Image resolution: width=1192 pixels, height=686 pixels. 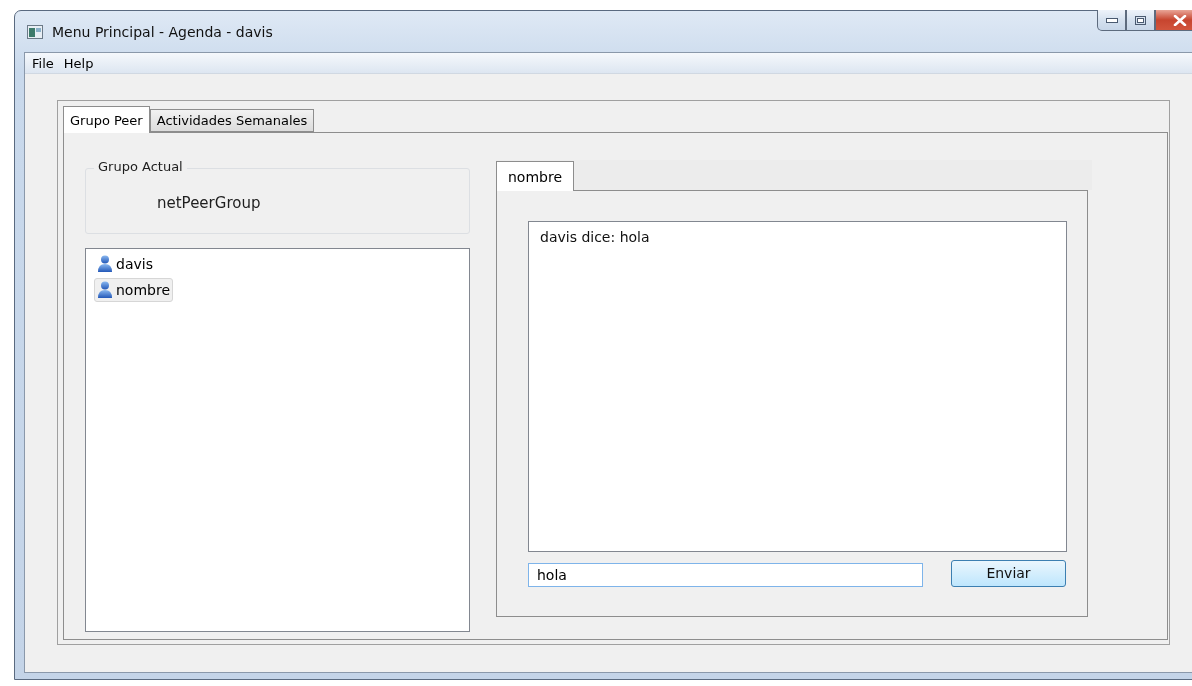 I want to click on chat-message: davis dice: hola, so click(x=595, y=237).